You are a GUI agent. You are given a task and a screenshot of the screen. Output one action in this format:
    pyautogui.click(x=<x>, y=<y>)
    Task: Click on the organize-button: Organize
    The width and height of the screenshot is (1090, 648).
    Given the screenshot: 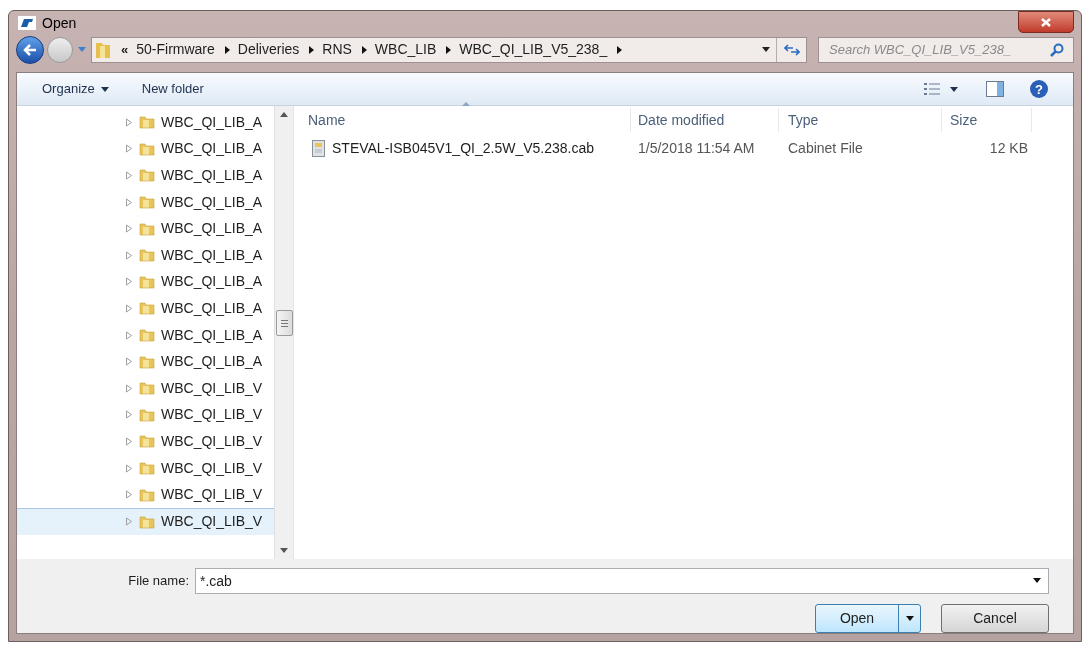 What is the action you would take?
    pyautogui.click(x=75, y=89)
    